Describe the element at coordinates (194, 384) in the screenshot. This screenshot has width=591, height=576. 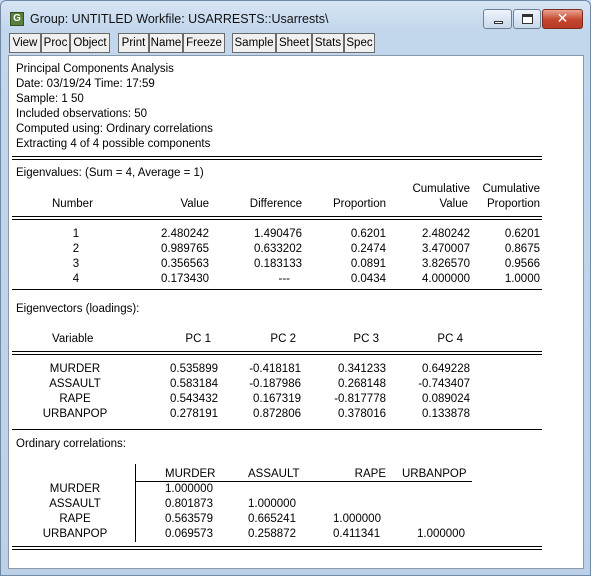
I see `cell-pc1: 0.583184` at that location.